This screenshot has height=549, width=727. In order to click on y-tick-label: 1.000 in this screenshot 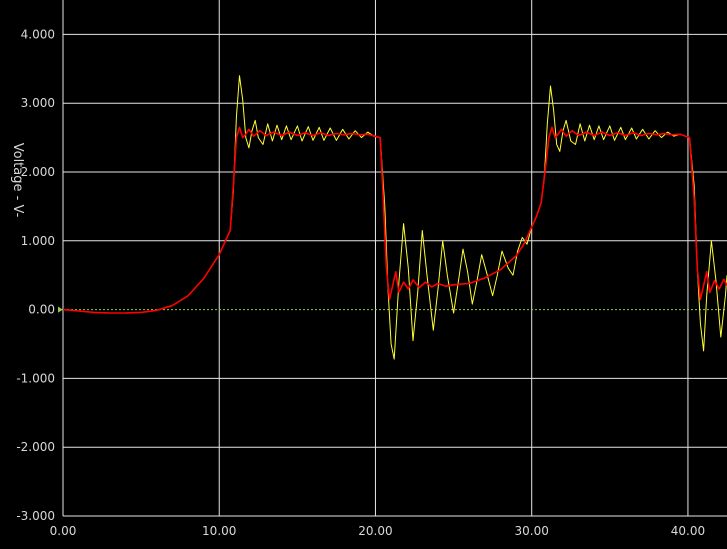, I will do `click(38, 241)`.